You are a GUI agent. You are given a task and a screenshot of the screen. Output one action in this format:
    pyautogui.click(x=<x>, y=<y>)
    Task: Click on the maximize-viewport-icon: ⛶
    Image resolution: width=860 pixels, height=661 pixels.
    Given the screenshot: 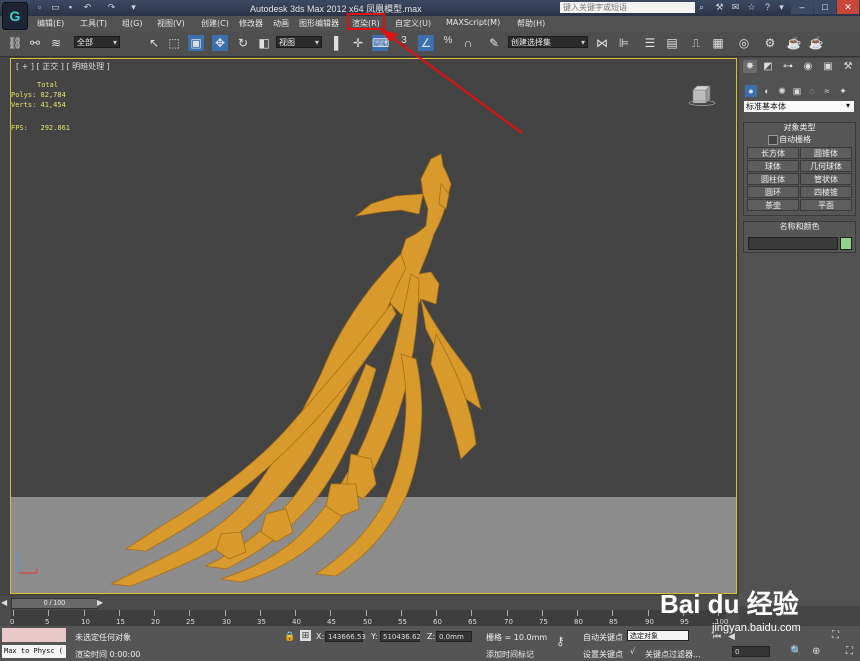 What is the action you would take?
    pyautogui.click(x=849, y=651)
    